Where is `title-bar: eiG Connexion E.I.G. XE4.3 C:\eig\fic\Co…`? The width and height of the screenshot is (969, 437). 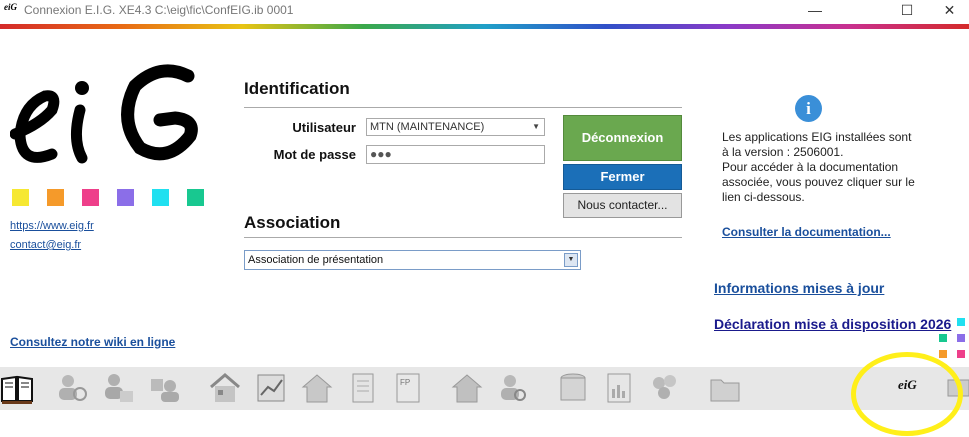
title-bar: eiG Connexion E.I.G. XE4.3 C:\eig\fic\Co… is located at coordinates (484, 11).